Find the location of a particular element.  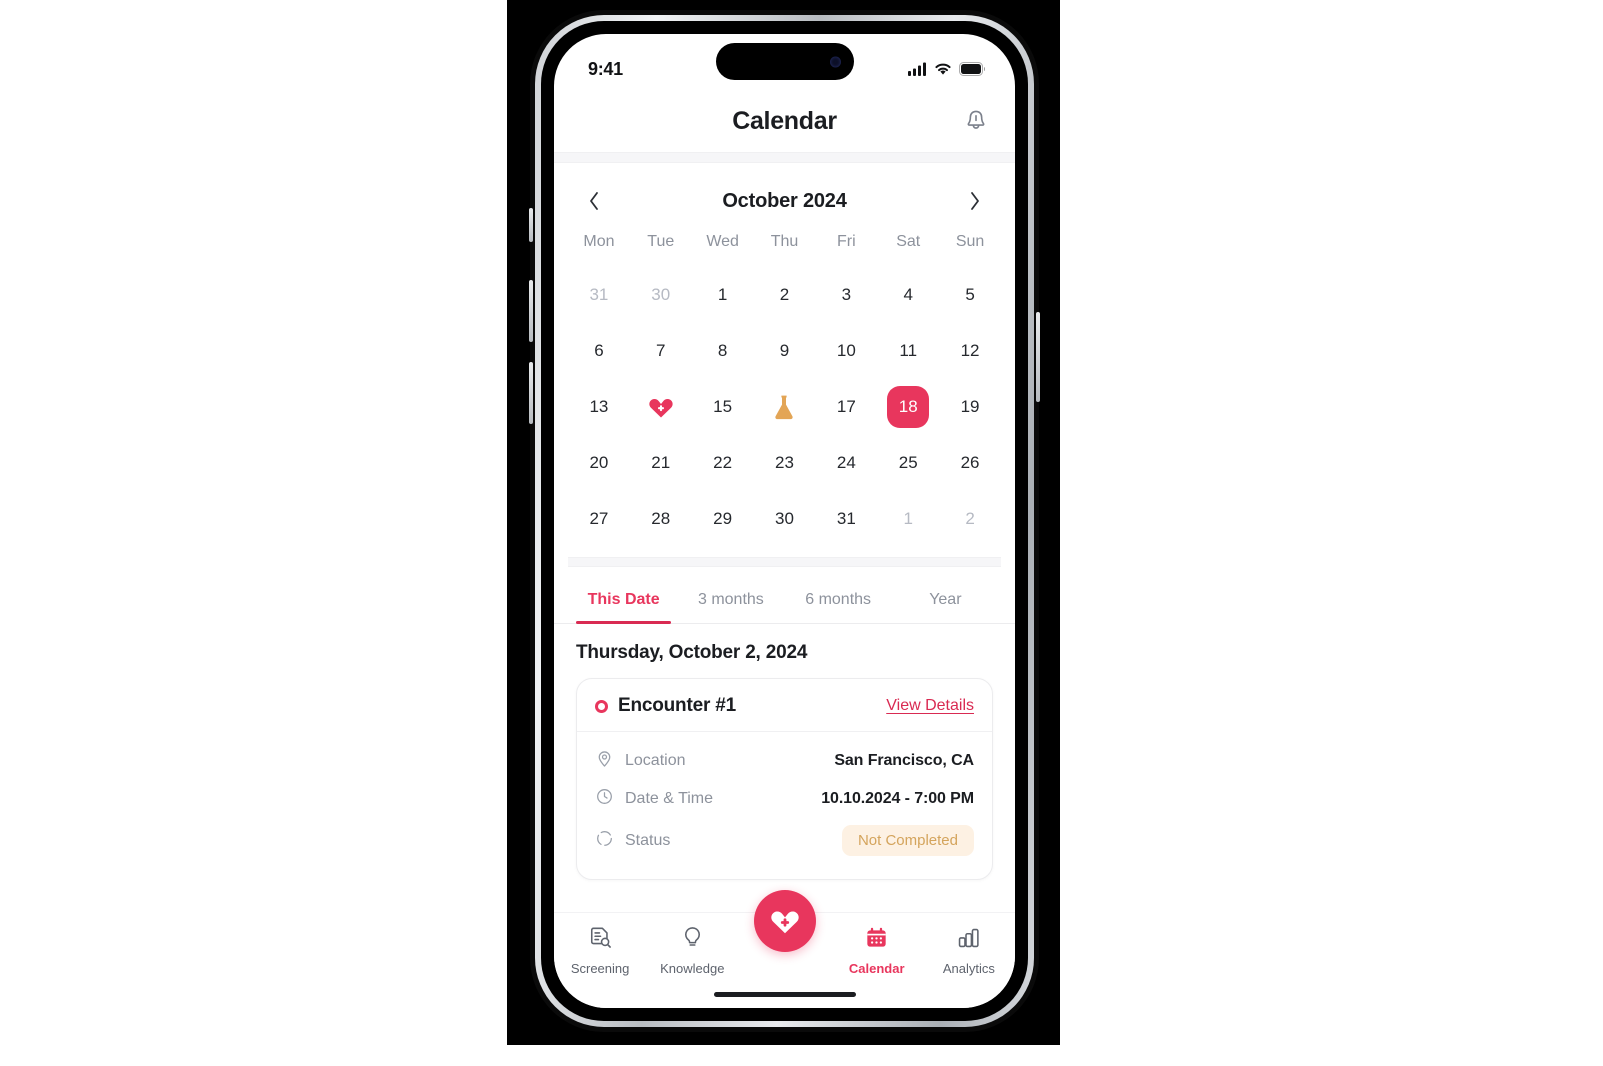

detail-label-group: Date & Time is located at coordinates (654, 799).